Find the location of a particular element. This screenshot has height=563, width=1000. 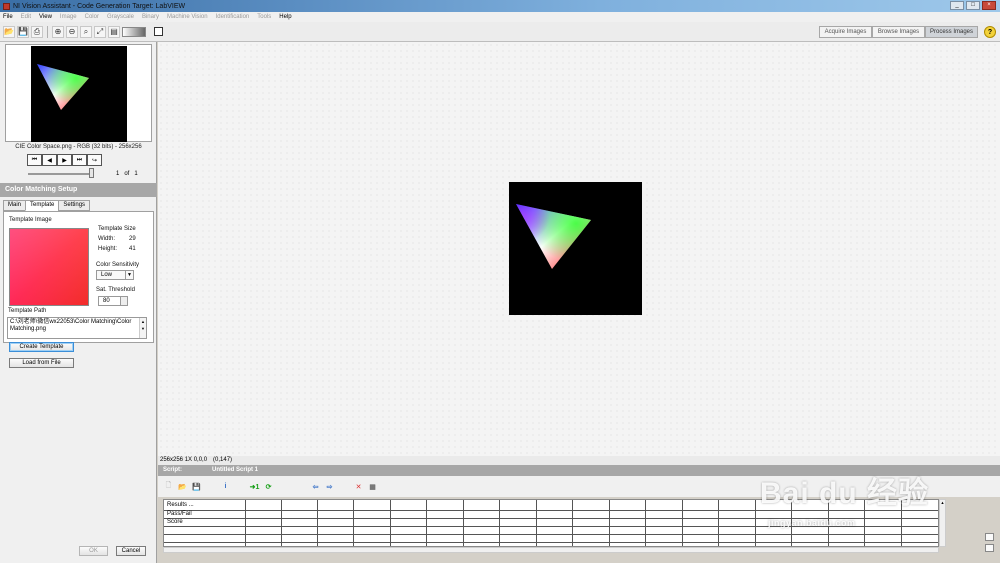

script-side-icons is located at coordinates (989, 542).